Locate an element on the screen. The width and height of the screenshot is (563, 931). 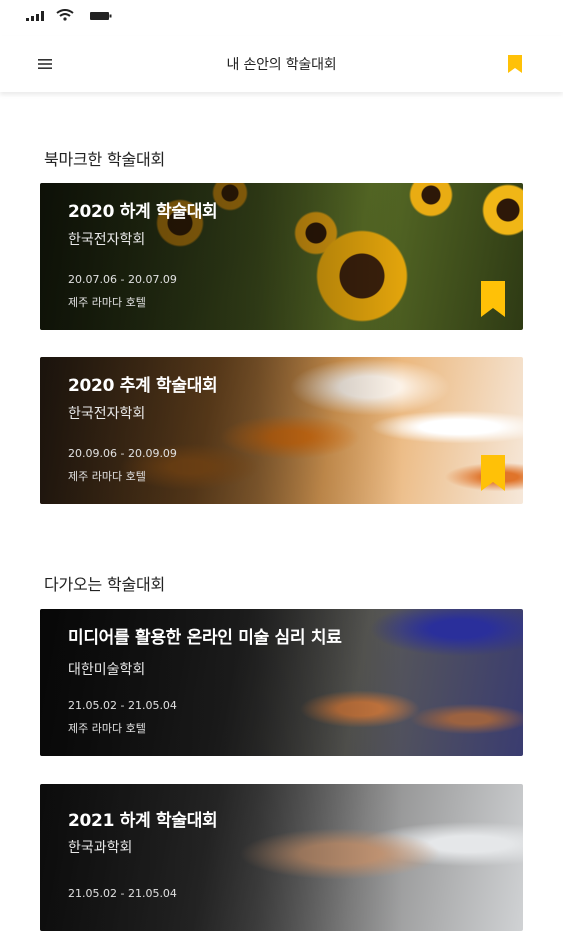
card-organization: 한국과학회 is located at coordinates (100, 848).